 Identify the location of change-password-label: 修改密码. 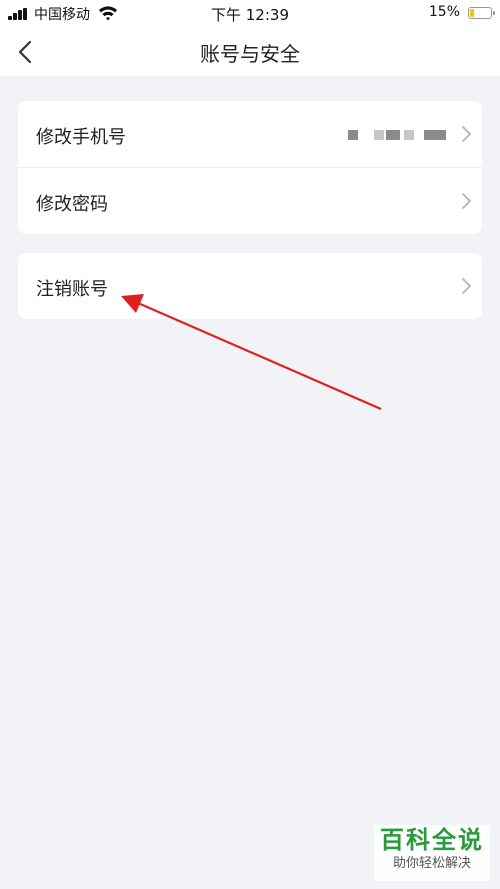
(72, 204).